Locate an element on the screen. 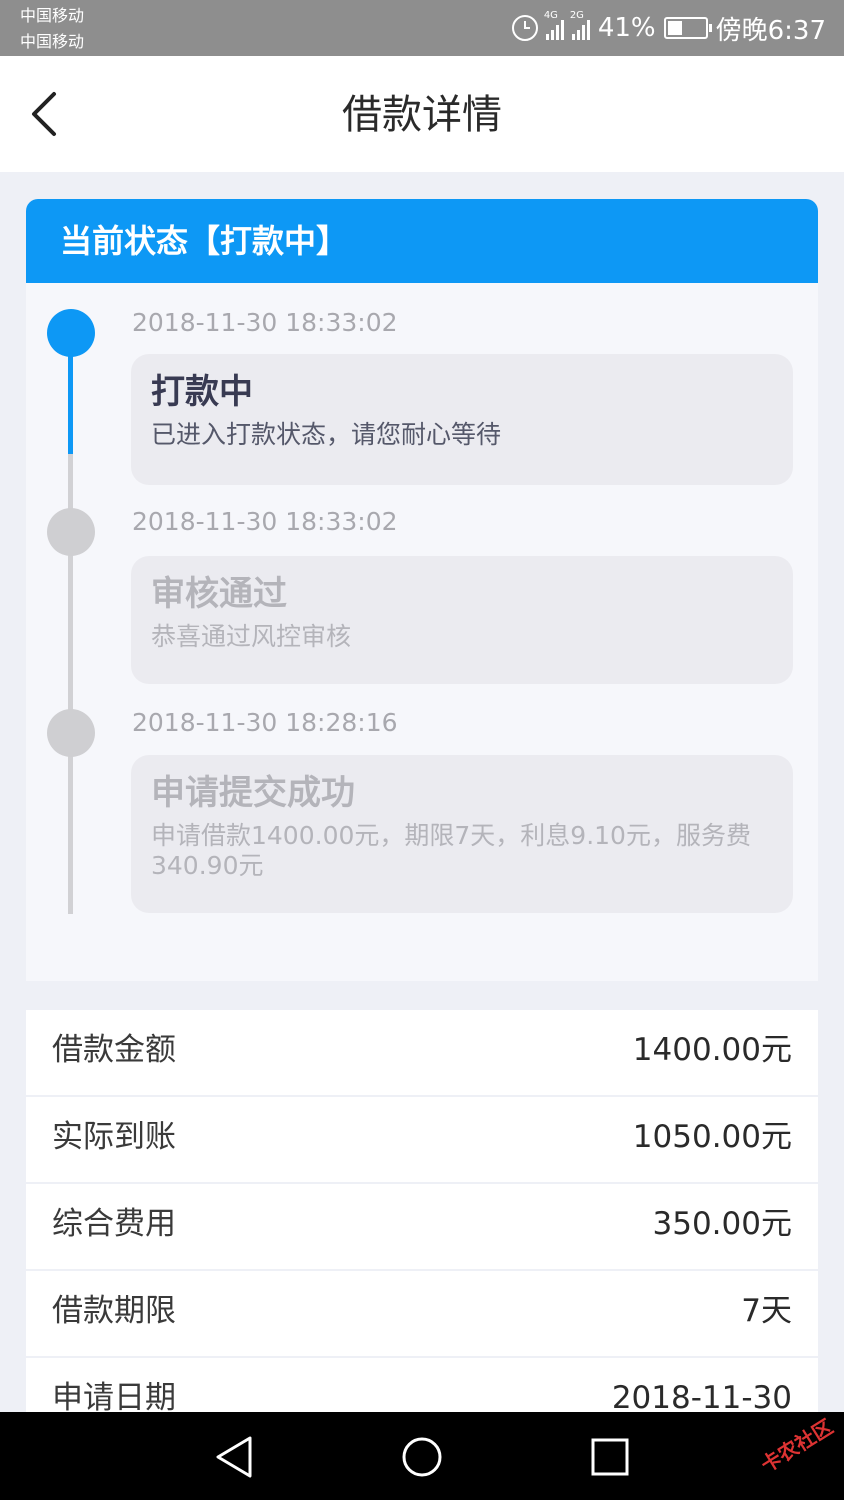 This screenshot has width=844, height=1500. current-status-header: 当前状态【打款中】 is located at coordinates (422, 241).